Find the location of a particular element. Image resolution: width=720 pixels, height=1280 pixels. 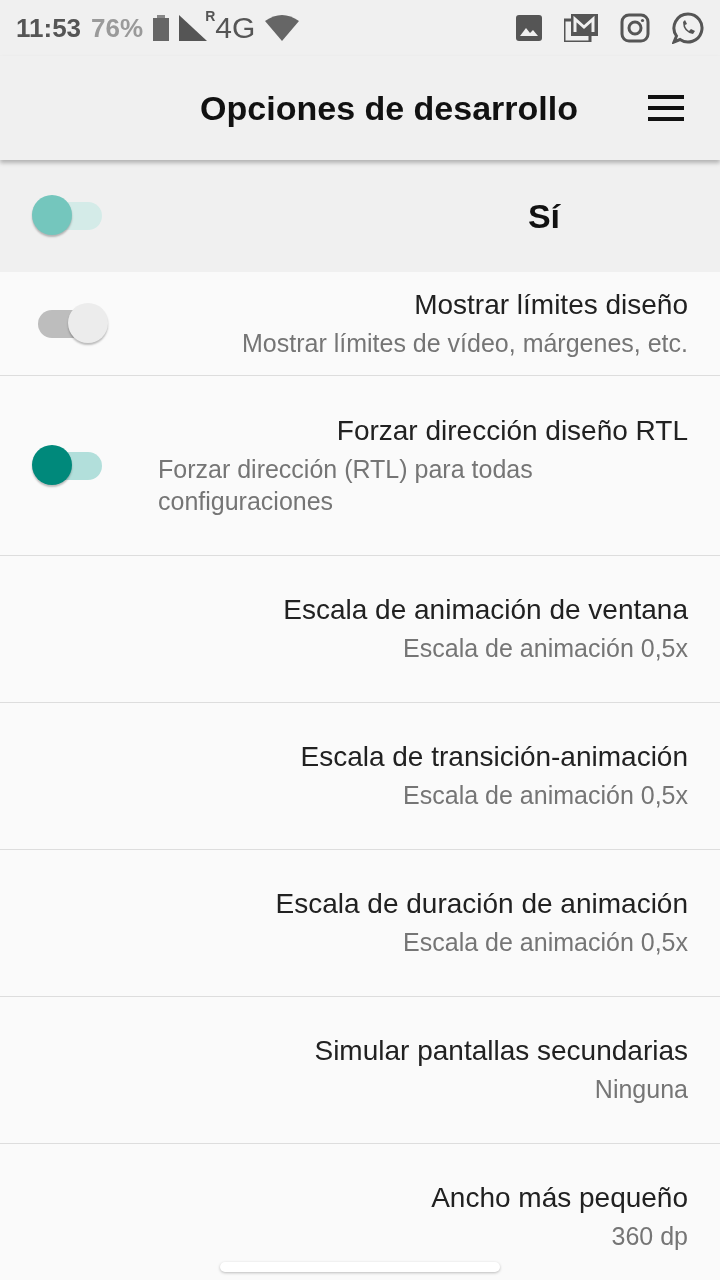

wifi-icon is located at coordinates (282, 28).